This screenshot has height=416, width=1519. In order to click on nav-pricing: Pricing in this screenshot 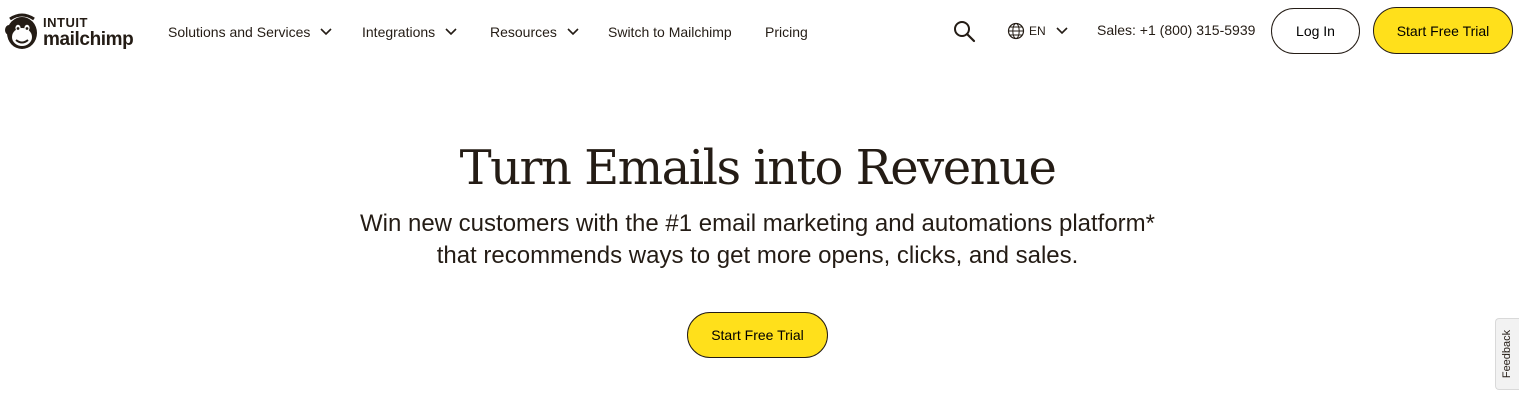, I will do `click(786, 32)`.